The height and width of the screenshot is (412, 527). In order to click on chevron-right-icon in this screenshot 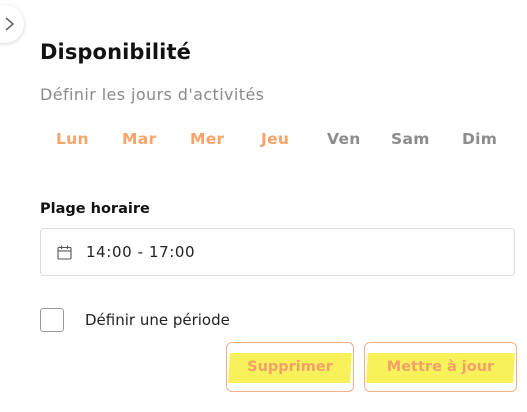, I will do `click(10, 24)`.